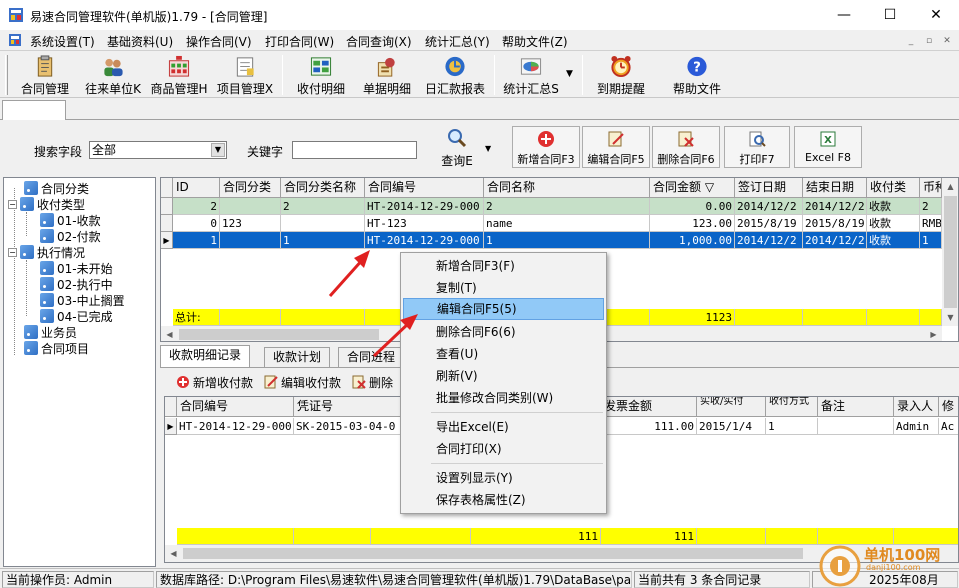 The image size is (959, 588). What do you see at coordinates (323, 240) in the screenshot?
I see `cell-category-name: 1` at bounding box center [323, 240].